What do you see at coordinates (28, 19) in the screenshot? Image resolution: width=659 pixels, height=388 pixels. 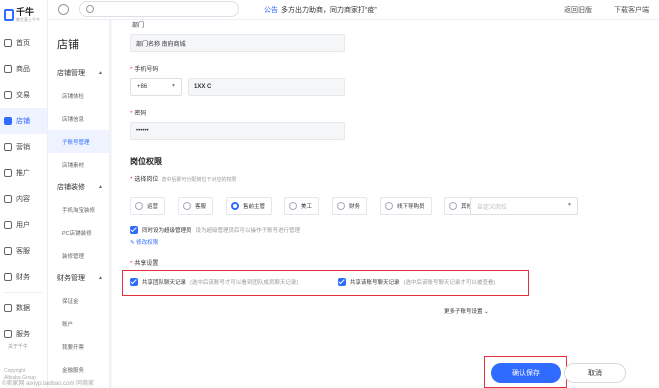 I see `brand-subtitle: 做生意上千牛` at bounding box center [28, 19].